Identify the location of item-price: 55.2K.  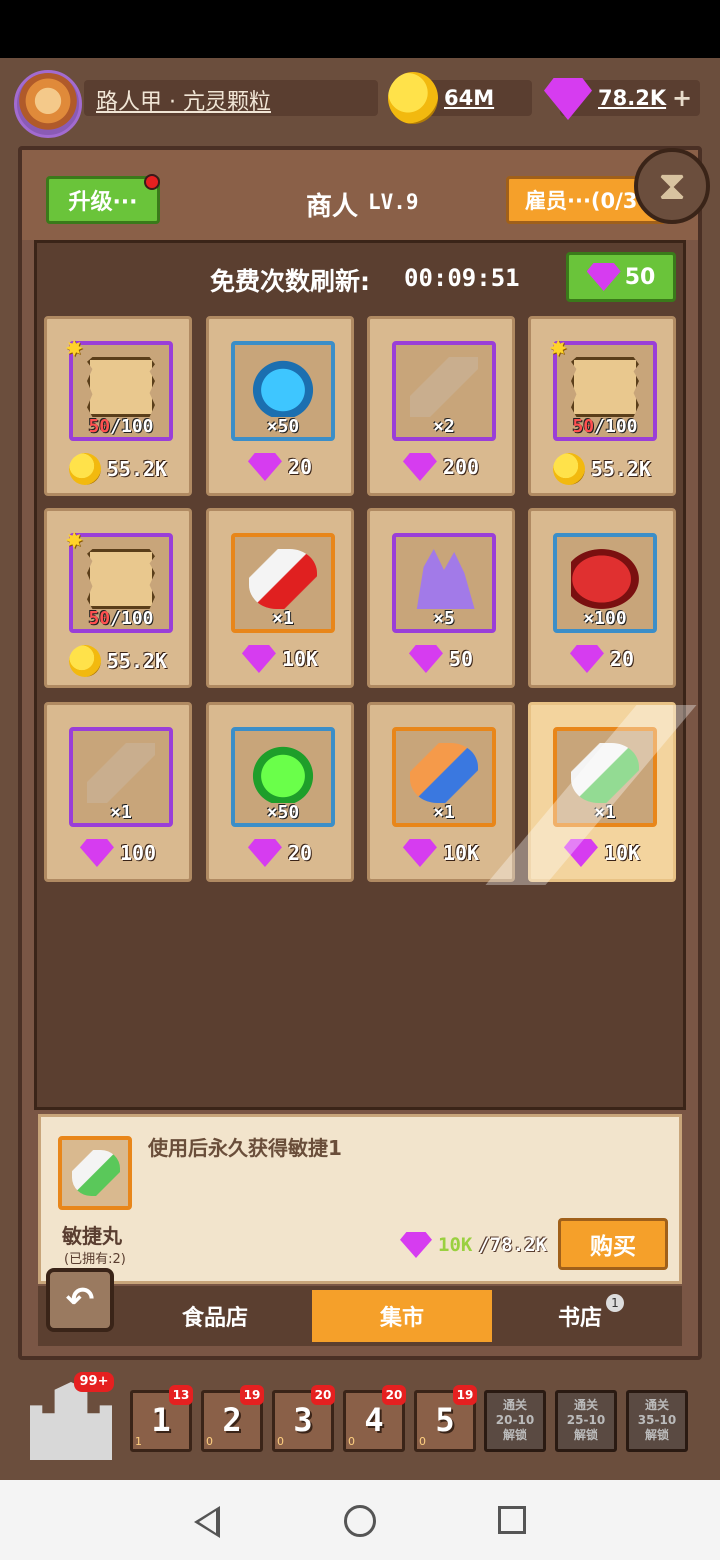
(118, 661).